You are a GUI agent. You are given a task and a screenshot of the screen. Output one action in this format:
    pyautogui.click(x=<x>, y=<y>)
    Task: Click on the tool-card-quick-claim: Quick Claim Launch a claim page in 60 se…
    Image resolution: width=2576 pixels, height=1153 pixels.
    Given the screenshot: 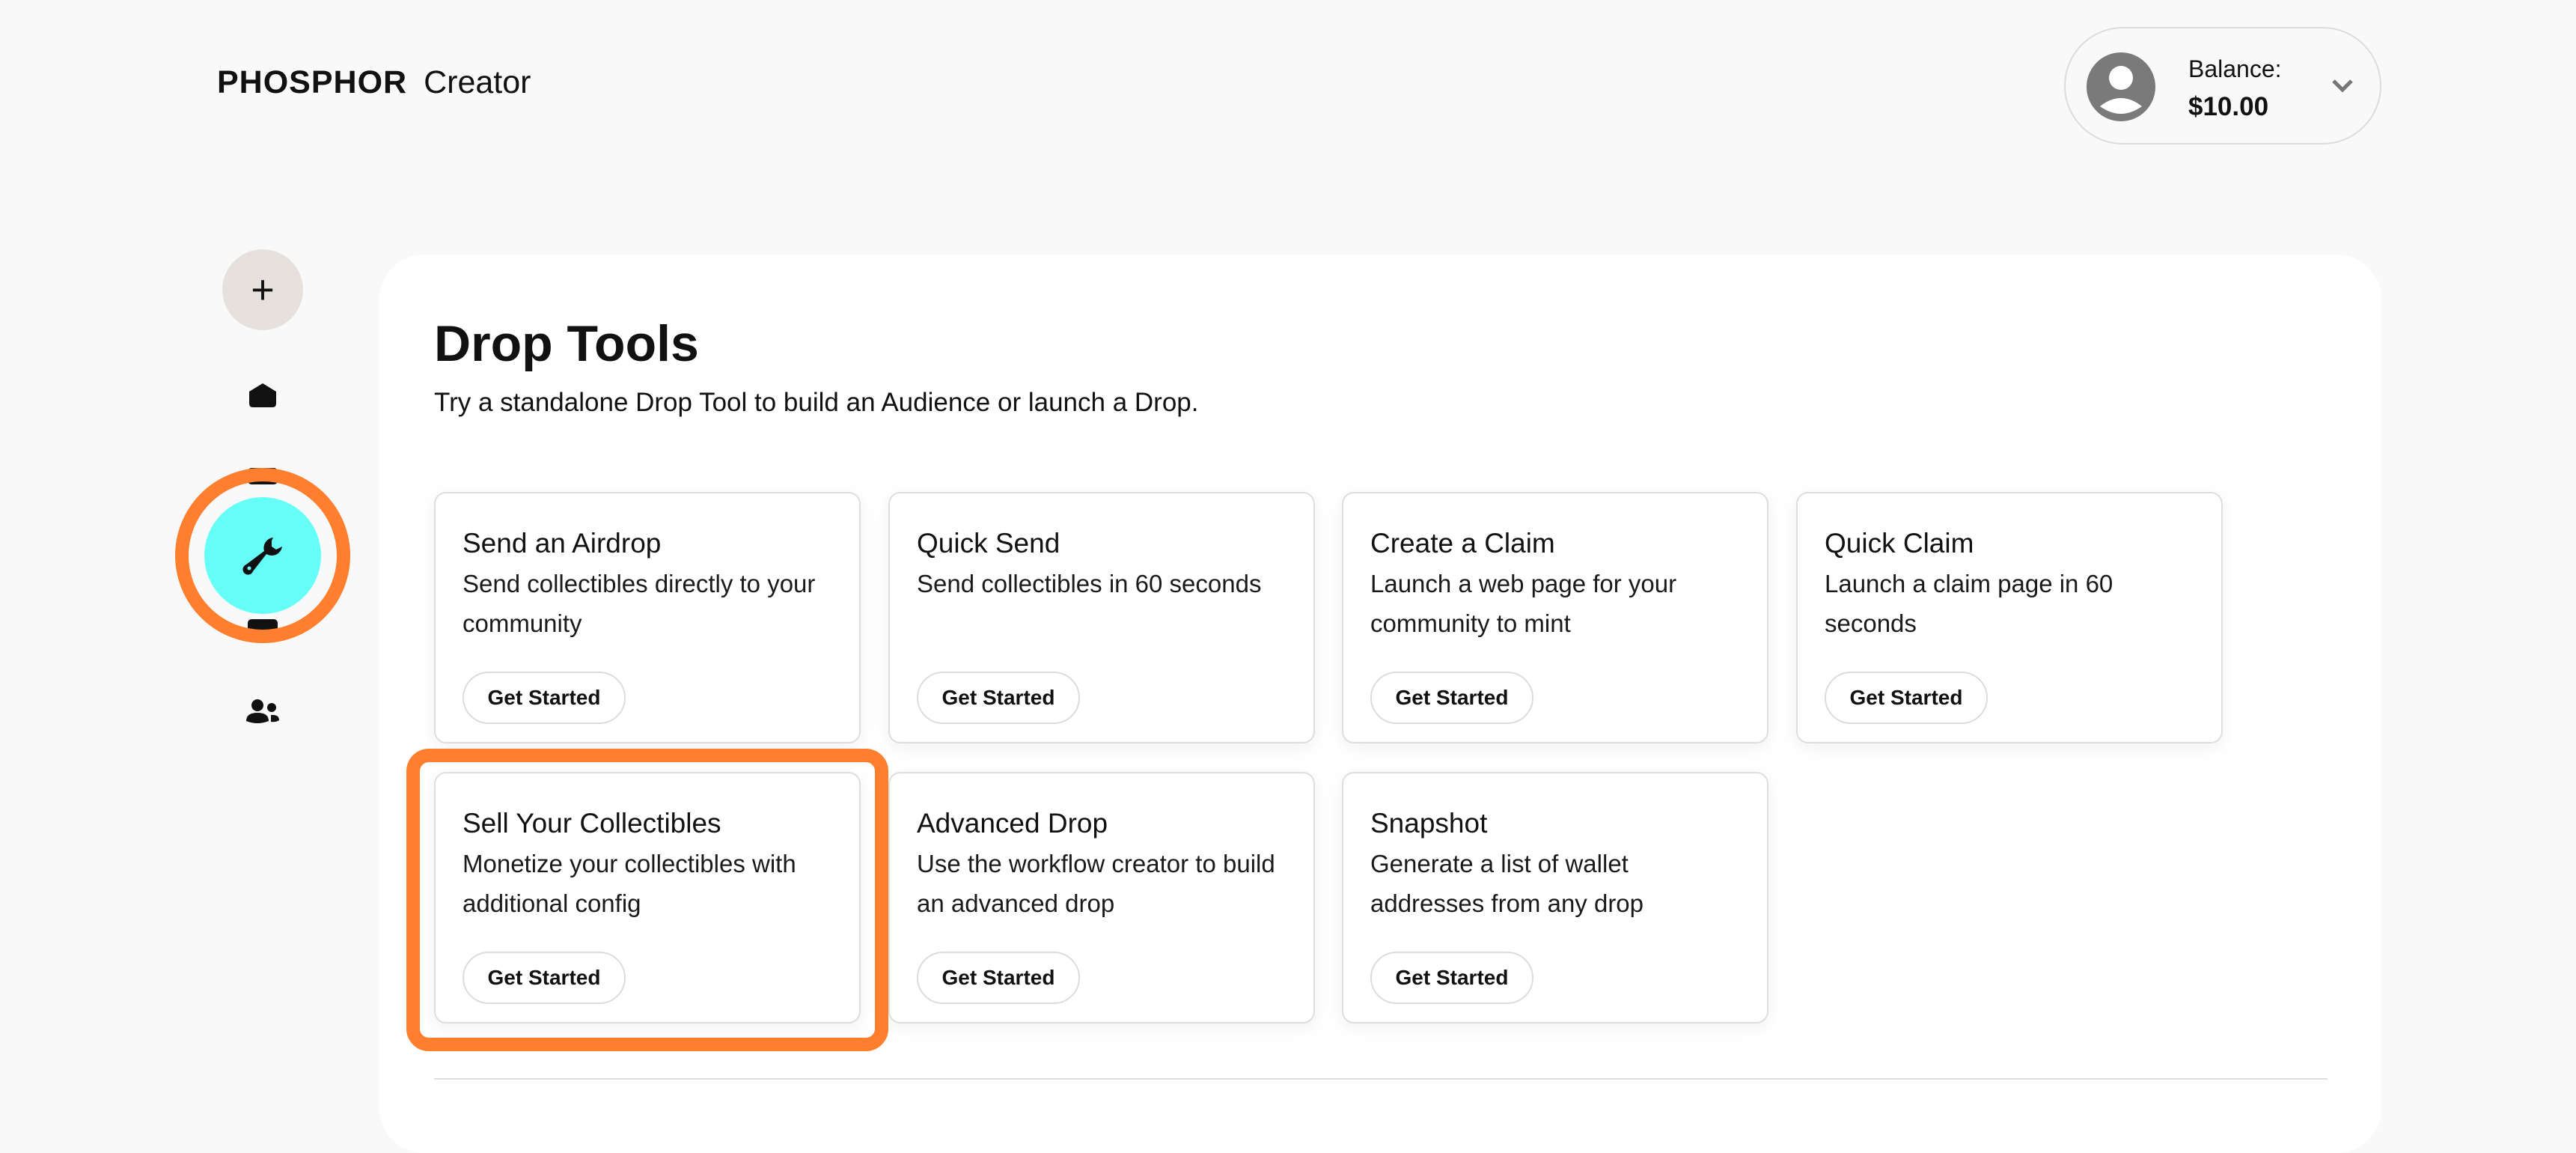 What is the action you would take?
    pyautogui.click(x=2010, y=618)
    